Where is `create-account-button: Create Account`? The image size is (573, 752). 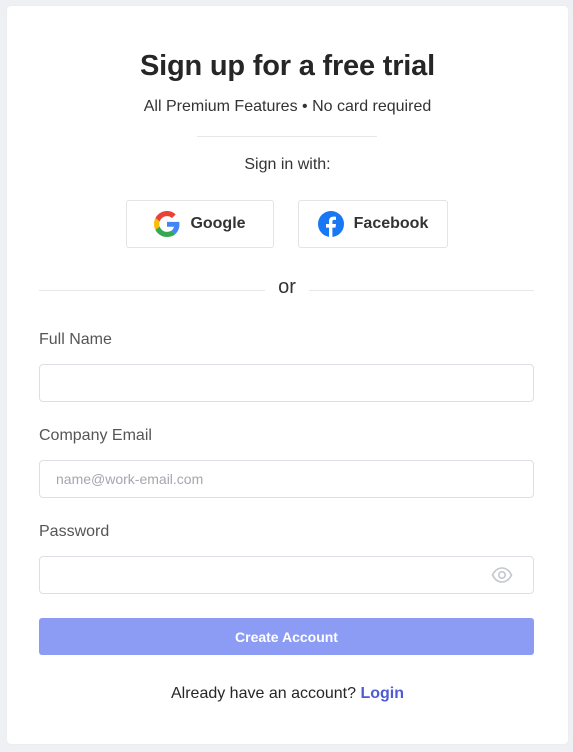
create-account-button: Create Account is located at coordinates (286, 636).